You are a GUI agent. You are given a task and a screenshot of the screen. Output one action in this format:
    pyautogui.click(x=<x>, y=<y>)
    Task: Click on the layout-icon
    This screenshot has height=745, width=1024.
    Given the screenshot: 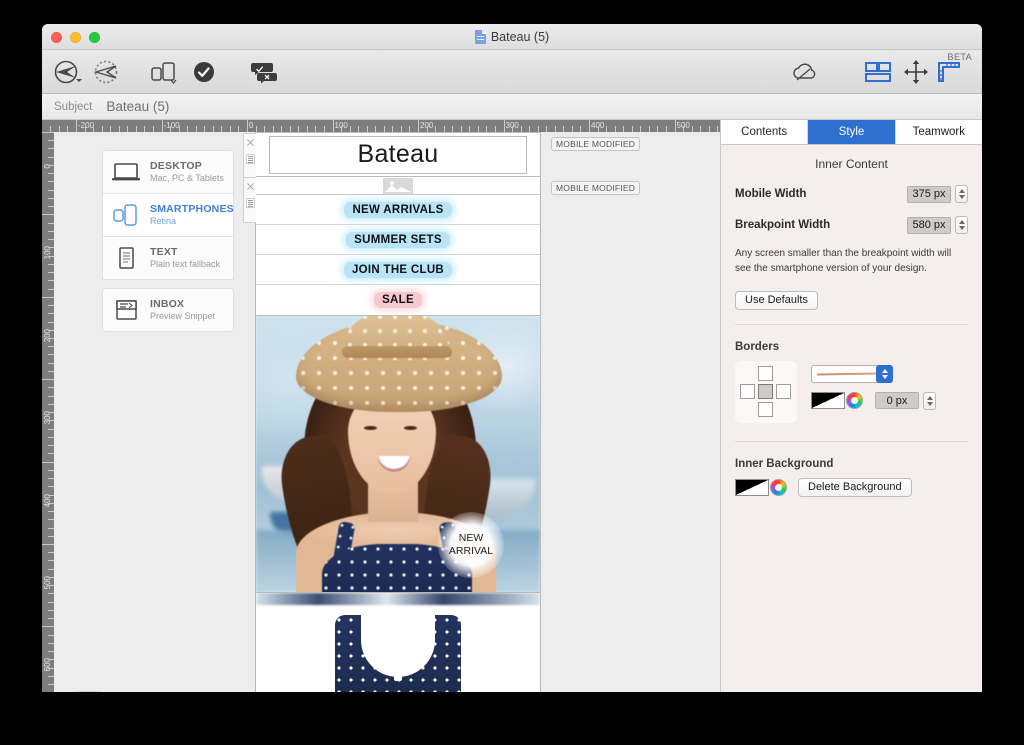 What is the action you would take?
    pyautogui.click(x=878, y=72)
    